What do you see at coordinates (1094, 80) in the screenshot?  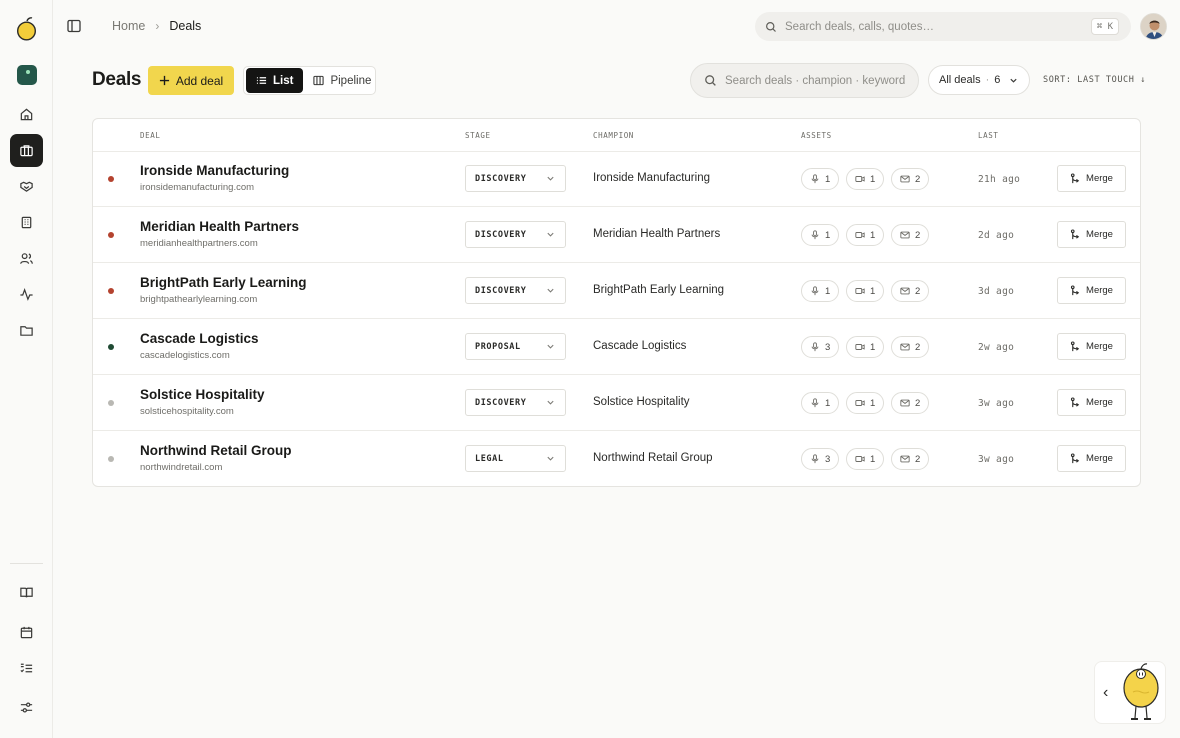 I see `sort-control: SORT: LAST TOUCH ↓` at bounding box center [1094, 80].